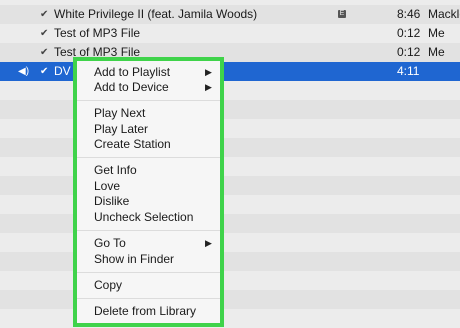 This screenshot has width=460, height=328. I want to click on track-time: 4:11, so click(408, 71).